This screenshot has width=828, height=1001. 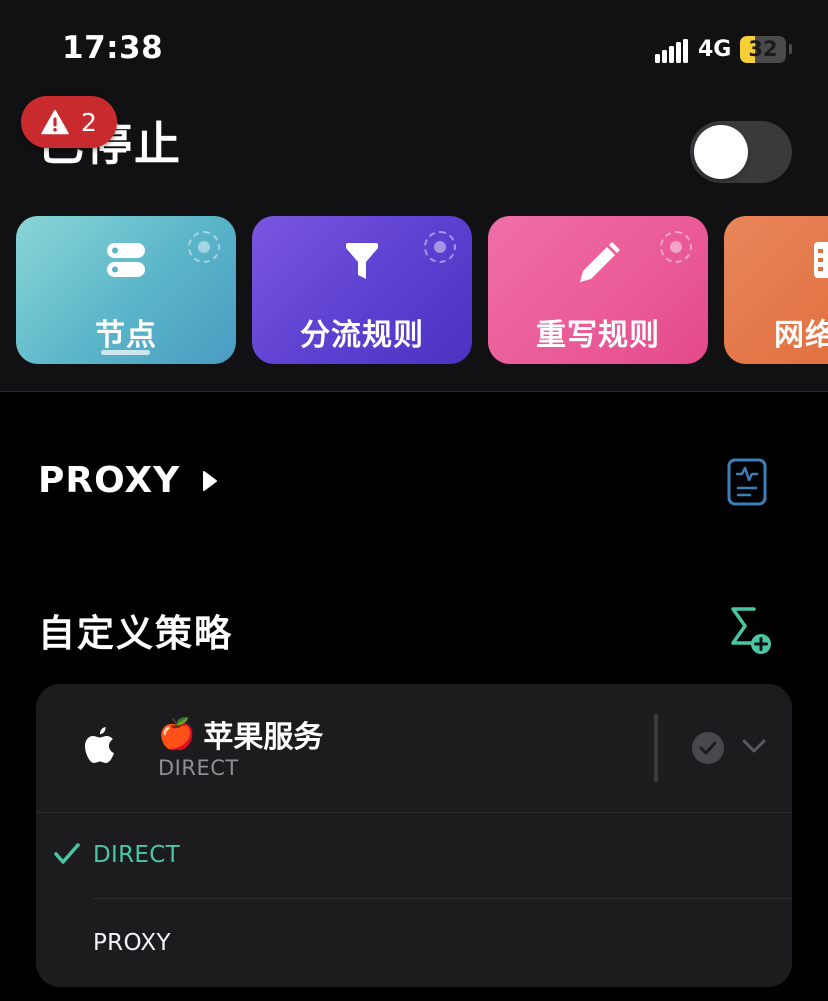 I want to click on warning-icon, so click(x=55, y=122).